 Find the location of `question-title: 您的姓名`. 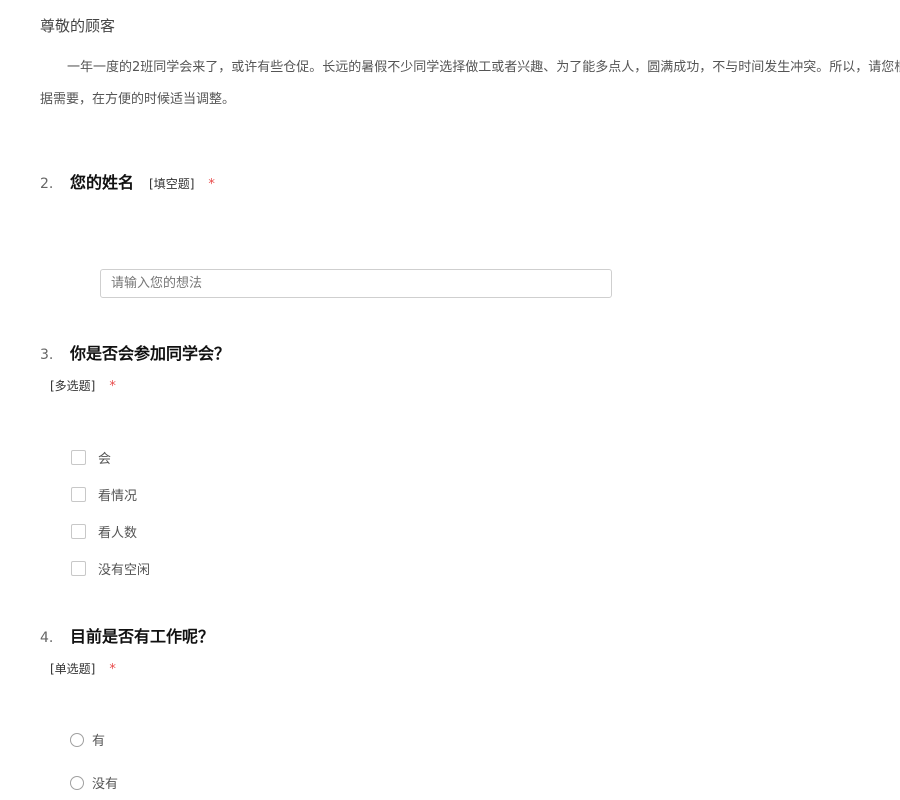

question-title: 您的姓名 is located at coordinates (102, 182).